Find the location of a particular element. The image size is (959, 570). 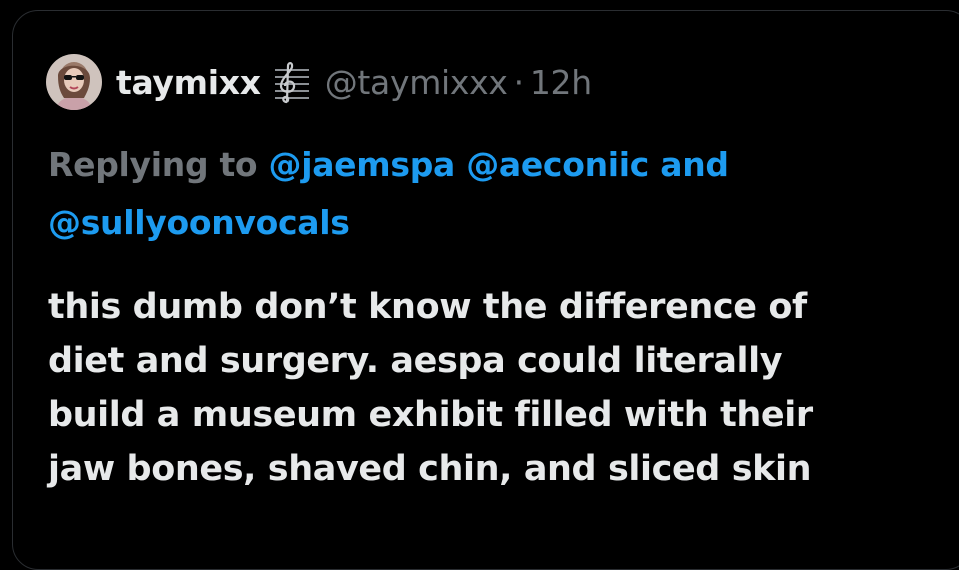

tweet-text-line: diet and surgery. aespa could literally is located at coordinates (415, 361).